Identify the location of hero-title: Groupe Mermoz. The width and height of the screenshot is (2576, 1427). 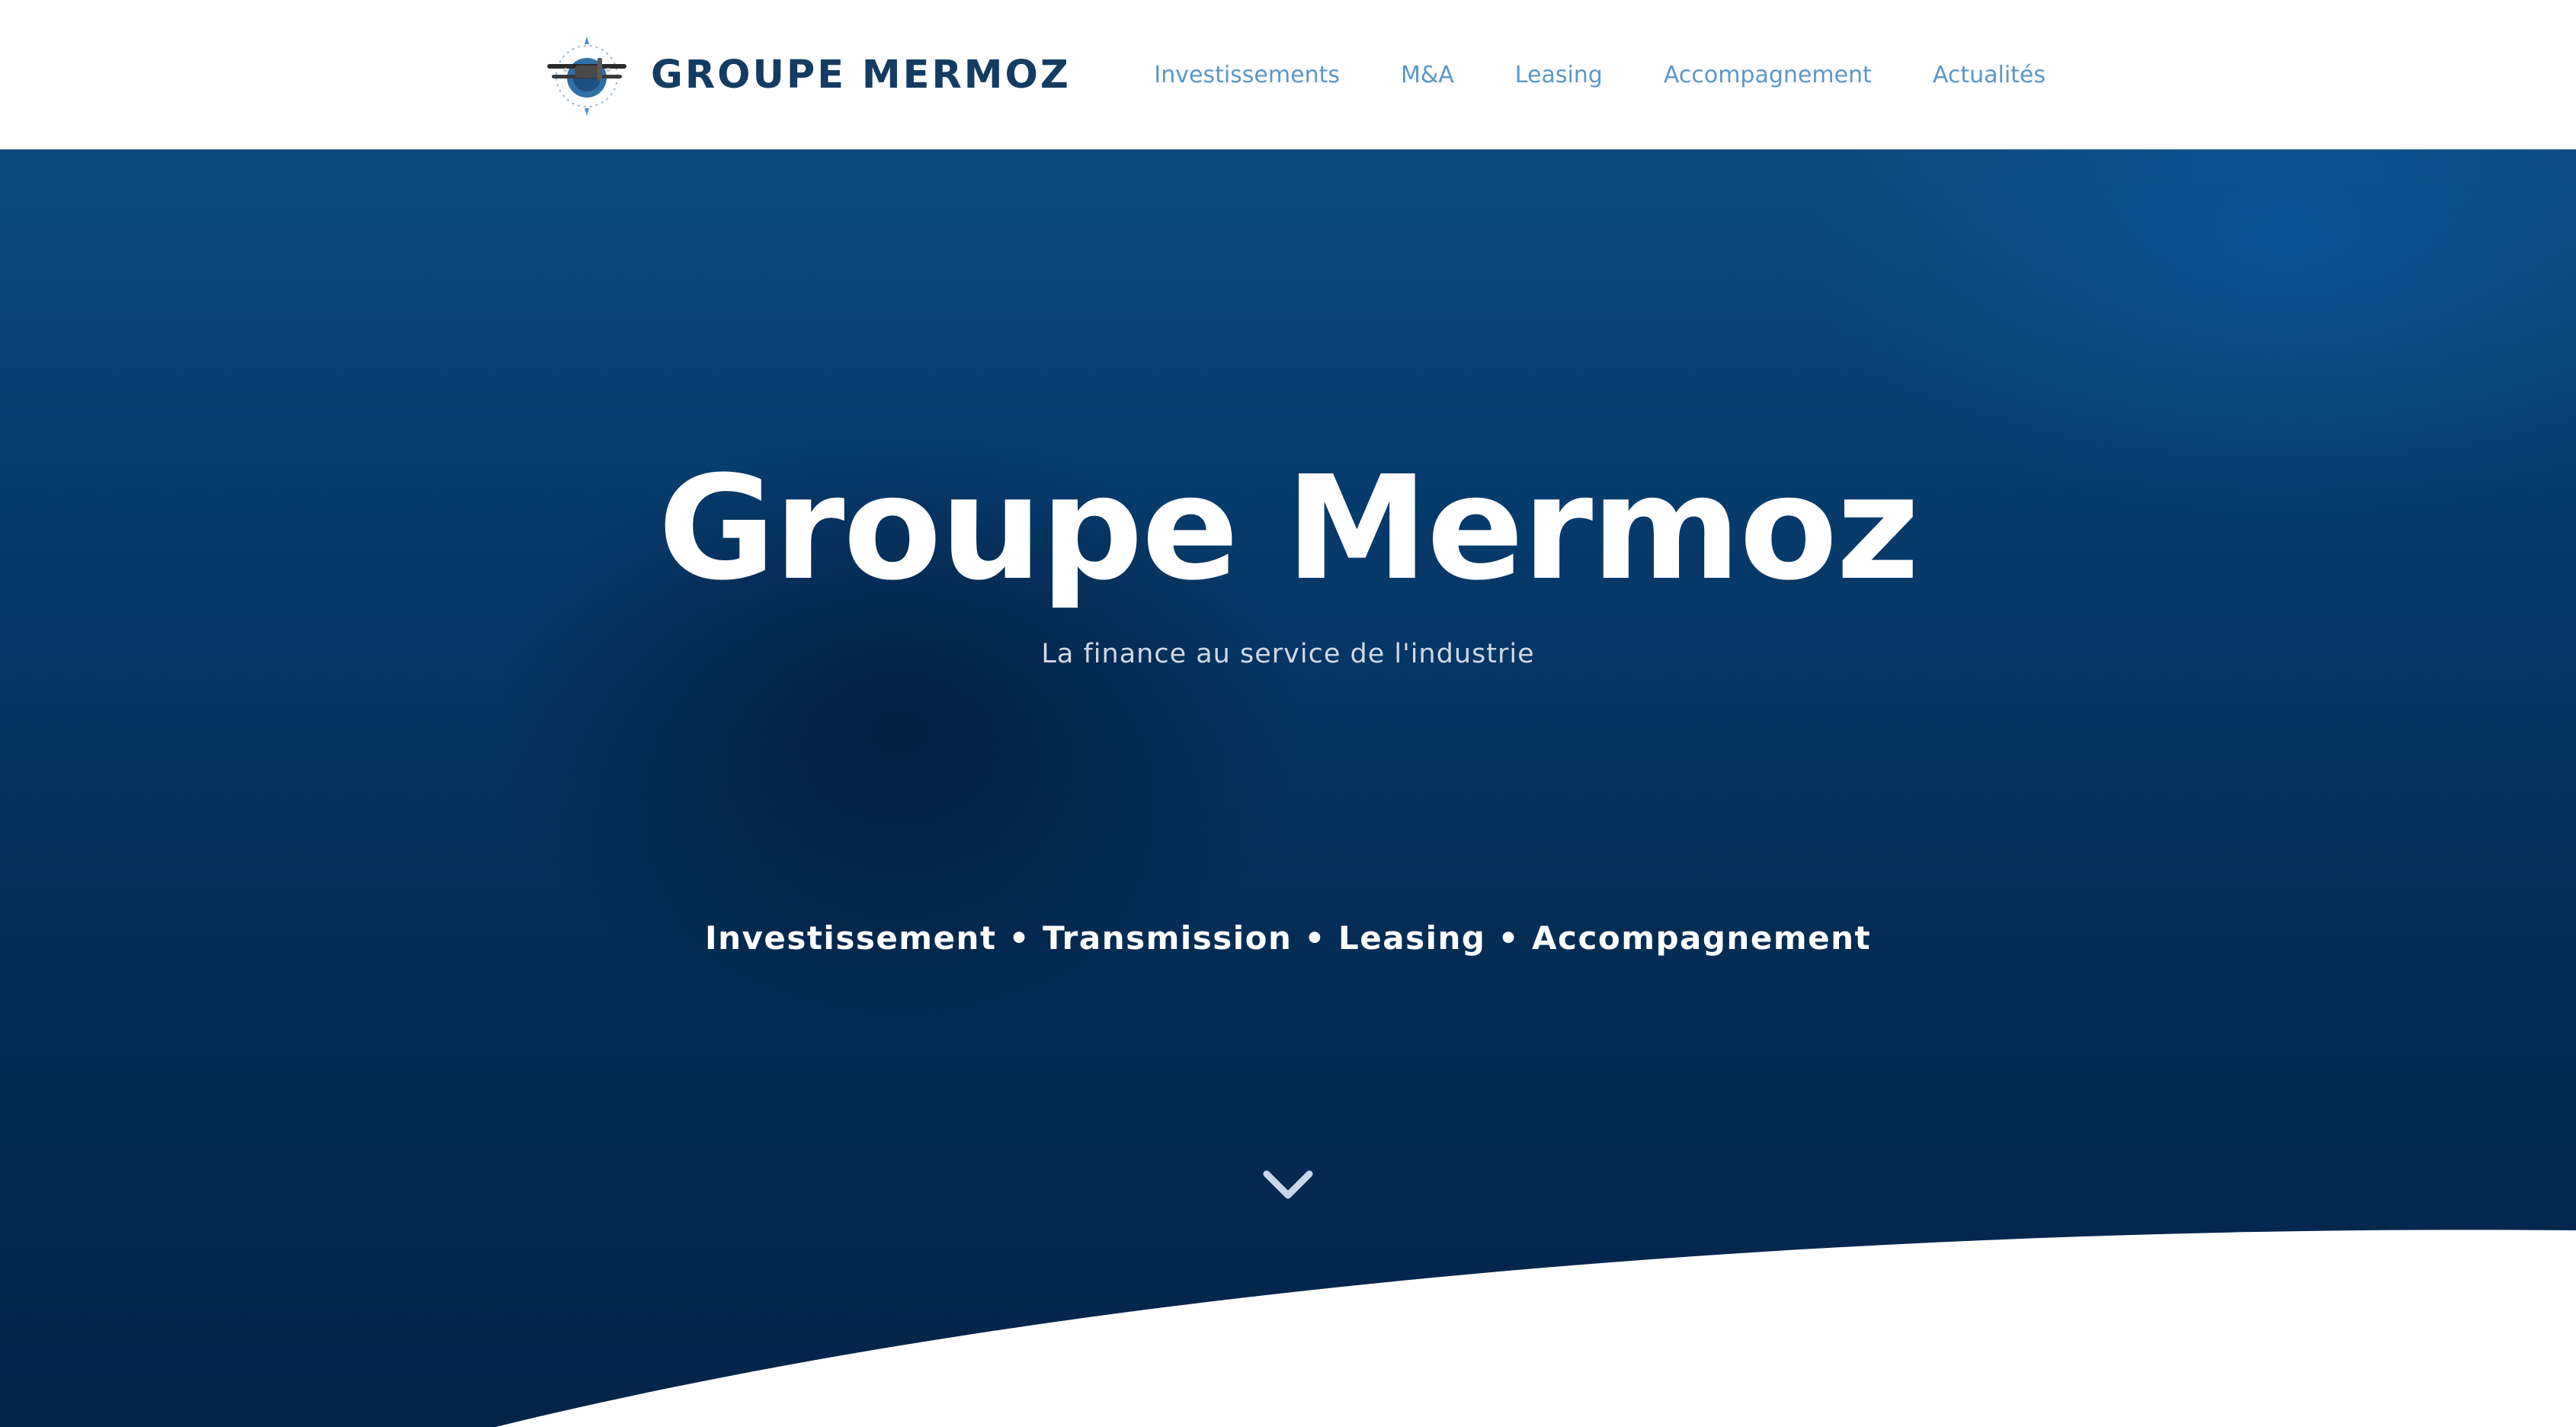
(1288, 528).